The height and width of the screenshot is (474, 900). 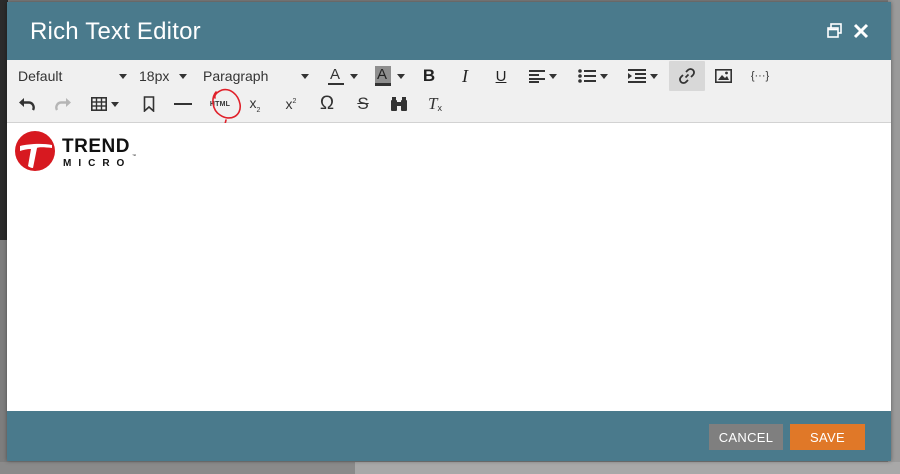 I want to click on strikethrough-icon: S, so click(x=363, y=103).